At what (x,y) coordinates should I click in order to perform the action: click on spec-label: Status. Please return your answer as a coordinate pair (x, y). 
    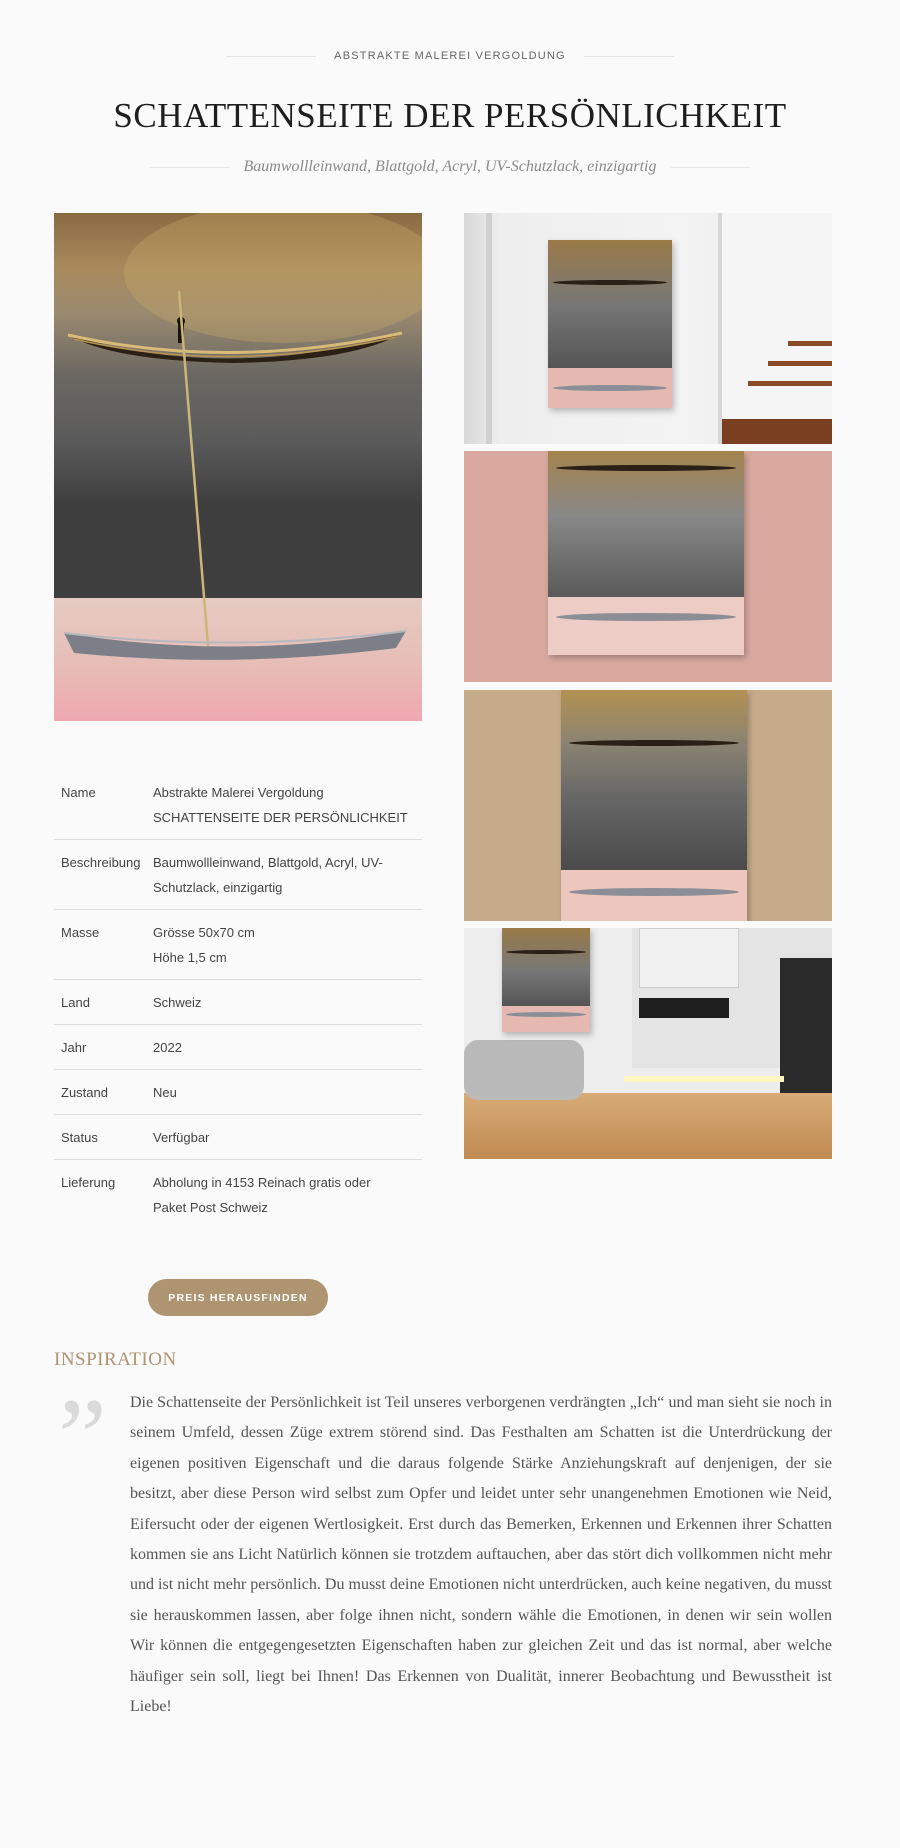
    Looking at the image, I should click on (79, 1137).